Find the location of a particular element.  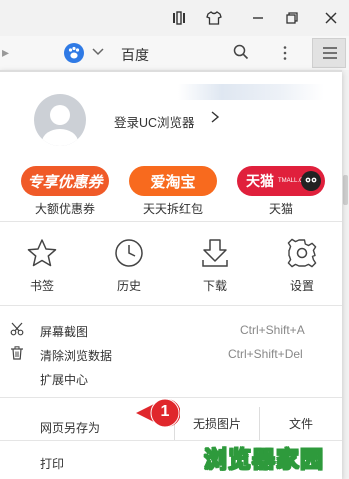

scrollbar is located at coordinates (345, 190).